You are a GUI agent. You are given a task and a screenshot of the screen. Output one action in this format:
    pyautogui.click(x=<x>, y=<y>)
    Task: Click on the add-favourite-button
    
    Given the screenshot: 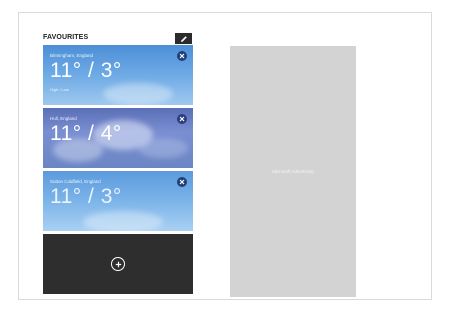 What is the action you would take?
    pyautogui.click(x=118, y=264)
    